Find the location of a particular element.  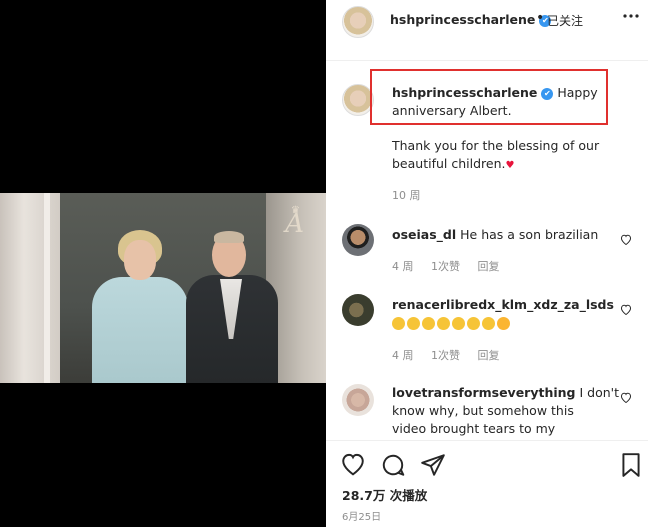

comment-username: oseias_dl is located at coordinates (424, 234).